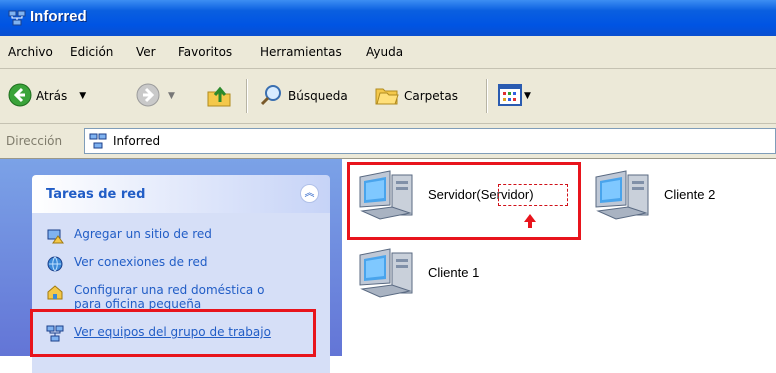  Describe the element at coordinates (55, 236) in the screenshot. I see `add-network-place-icon` at that location.